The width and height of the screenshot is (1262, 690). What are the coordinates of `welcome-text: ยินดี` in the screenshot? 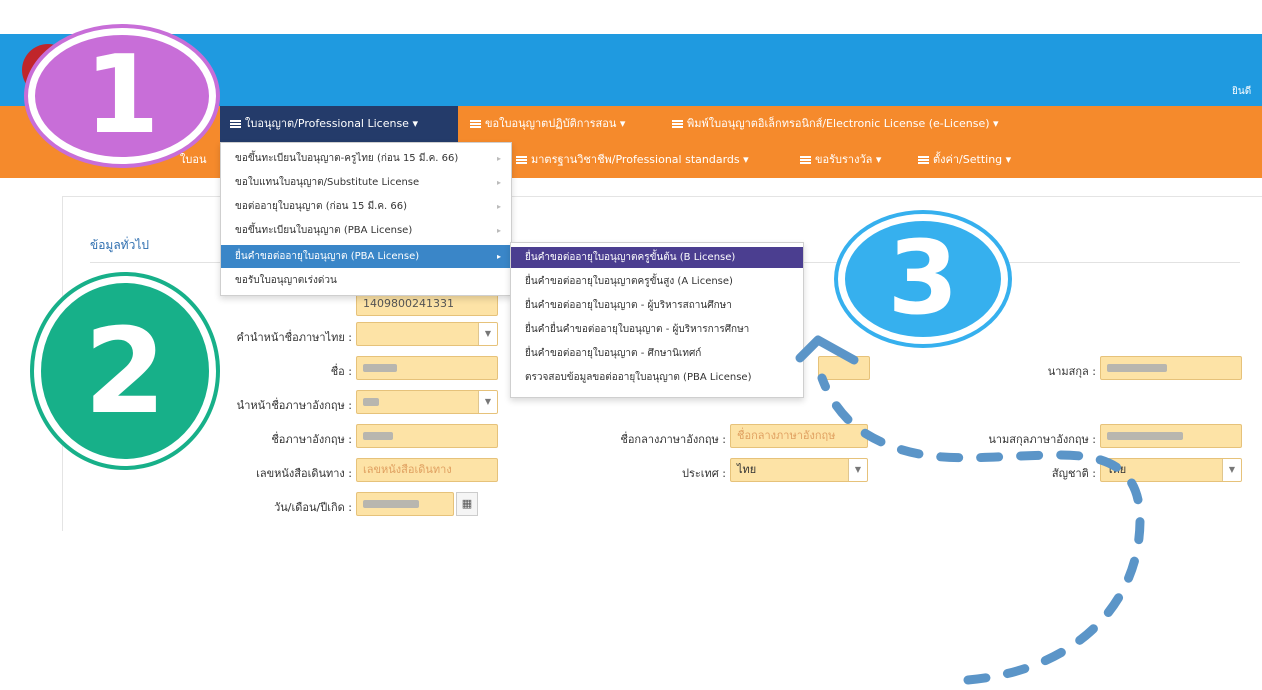 It's located at (1242, 91).